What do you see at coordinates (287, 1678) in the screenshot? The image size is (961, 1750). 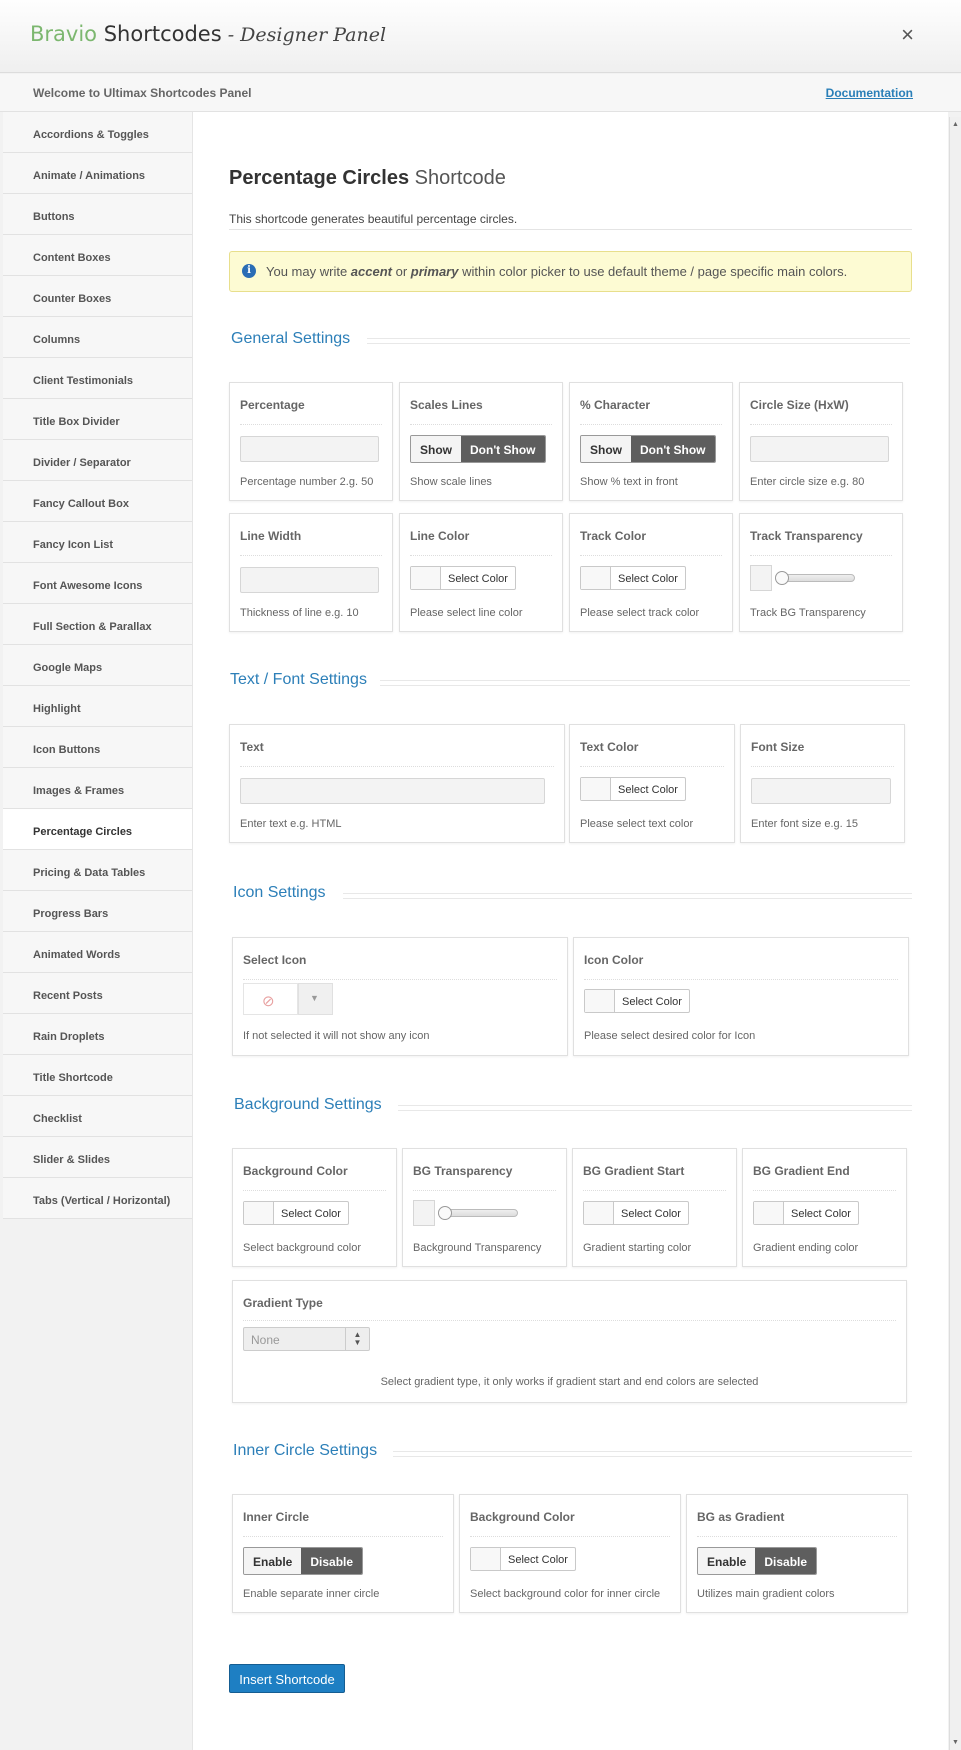 I see `insert-shortcode-button: Insert Shortcode` at bounding box center [287, 1678].